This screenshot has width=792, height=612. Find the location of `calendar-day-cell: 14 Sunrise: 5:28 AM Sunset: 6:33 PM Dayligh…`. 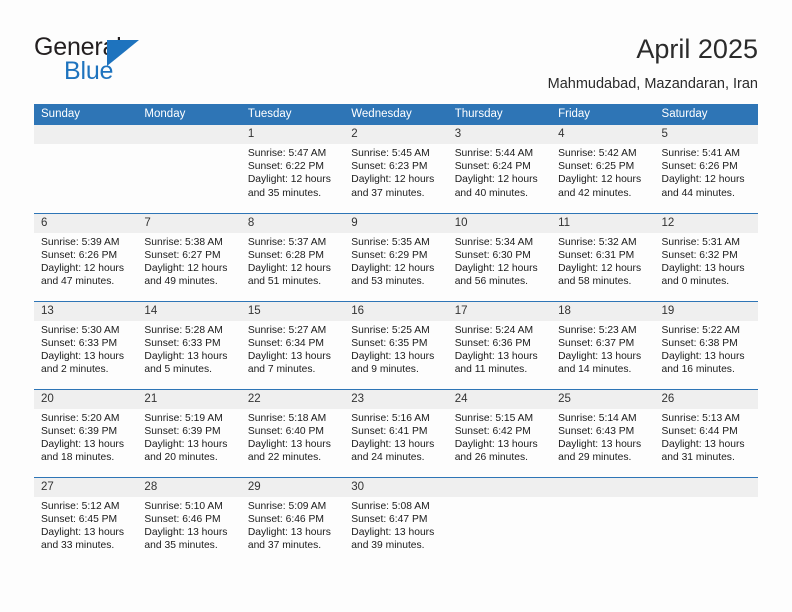

calendar-day-cell: 14 Sunrise: 5:28 AM Sunset: 6:33 PM Dayligh… is located at coordinates (189, 344).